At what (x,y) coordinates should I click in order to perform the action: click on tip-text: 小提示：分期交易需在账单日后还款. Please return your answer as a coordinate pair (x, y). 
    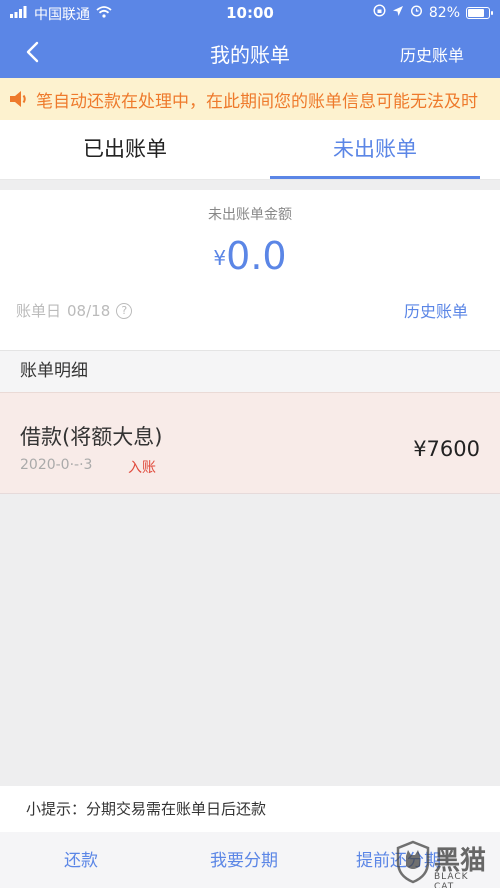
    Looking at the image, I should click on (250, 809).